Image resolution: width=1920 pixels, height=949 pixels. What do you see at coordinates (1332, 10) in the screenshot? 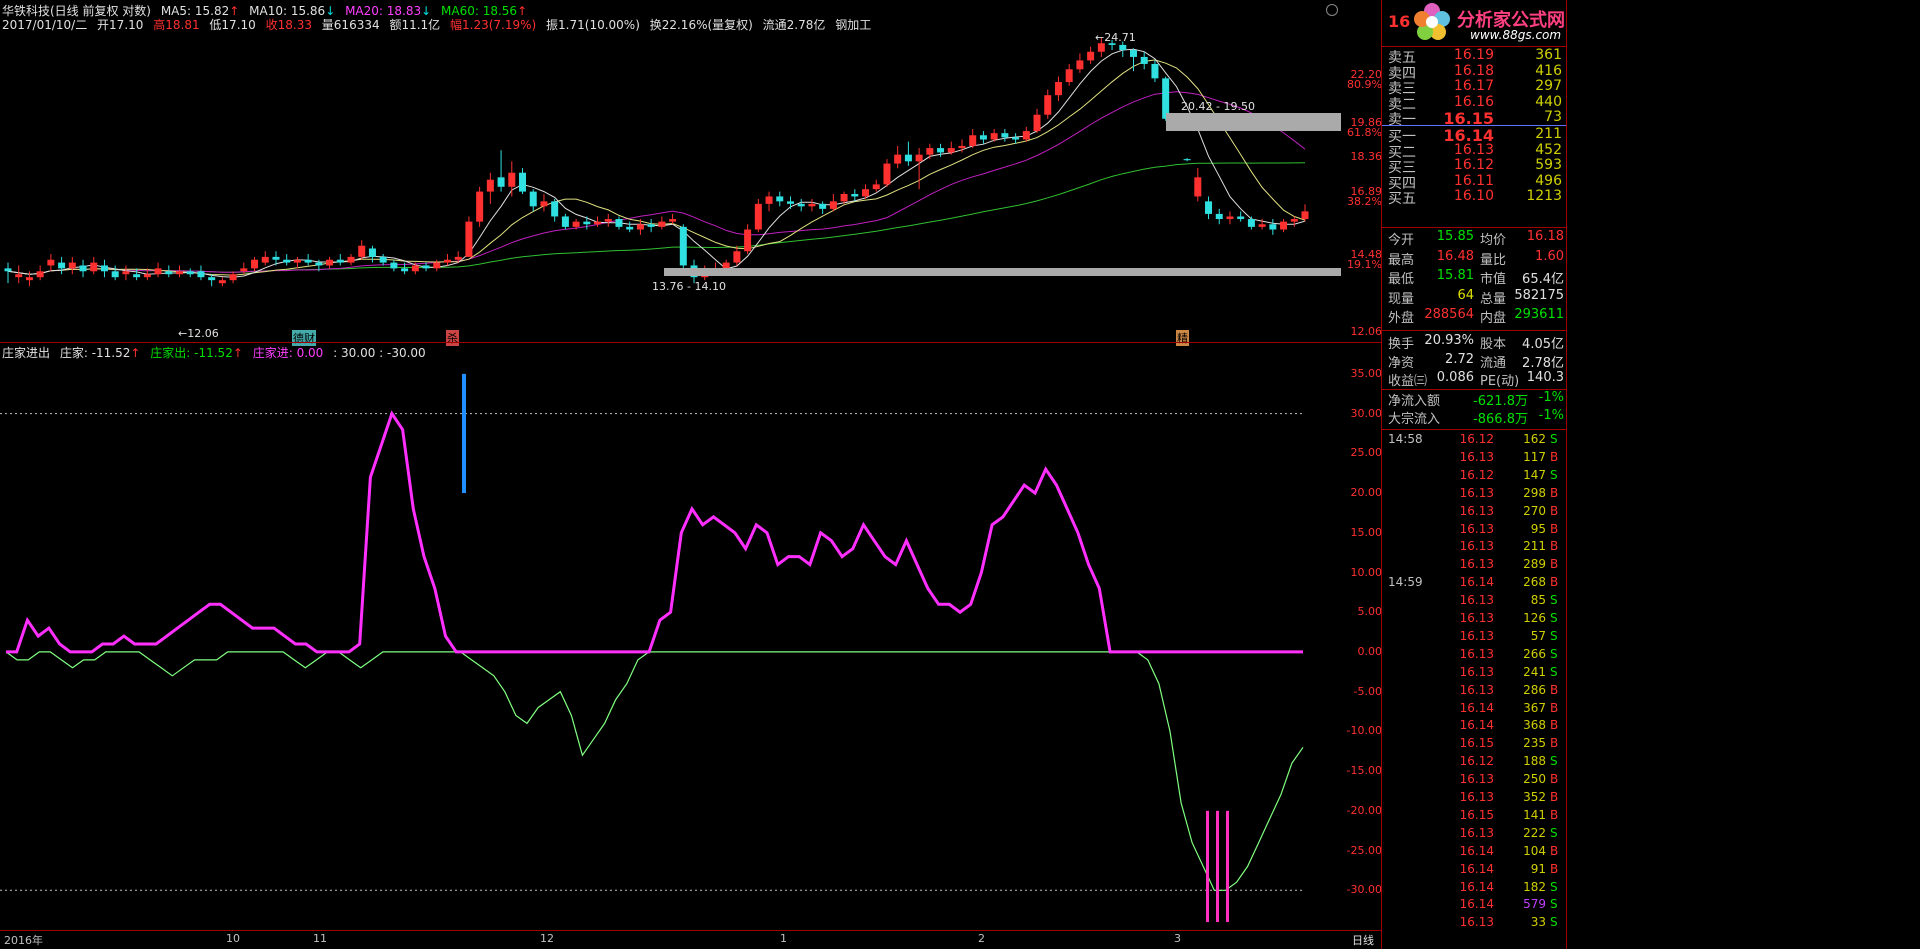
I see `settings-icon` at bounding box center [1332, 10].